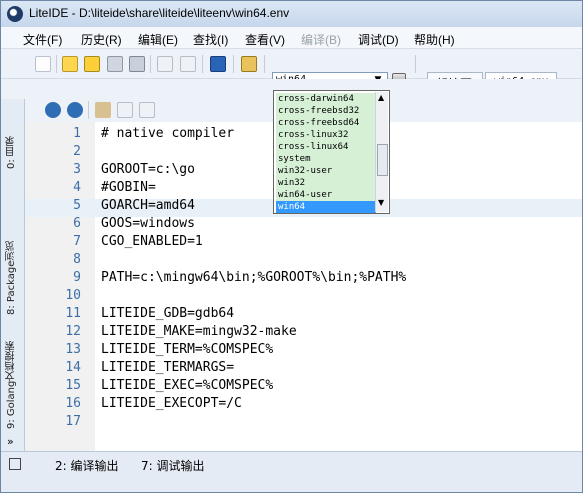 Image resolution: width=583 pixels, height=493 pixels. I want to click on new-file-icon, so click(43, 64).